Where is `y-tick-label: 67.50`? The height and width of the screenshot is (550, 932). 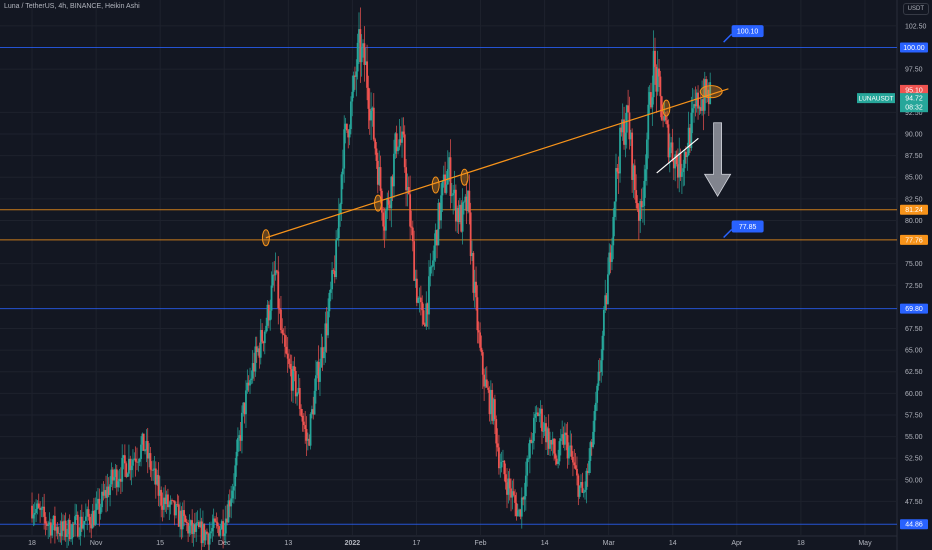 y-tick-label: 67.50 is located at coordinates (914, 329).